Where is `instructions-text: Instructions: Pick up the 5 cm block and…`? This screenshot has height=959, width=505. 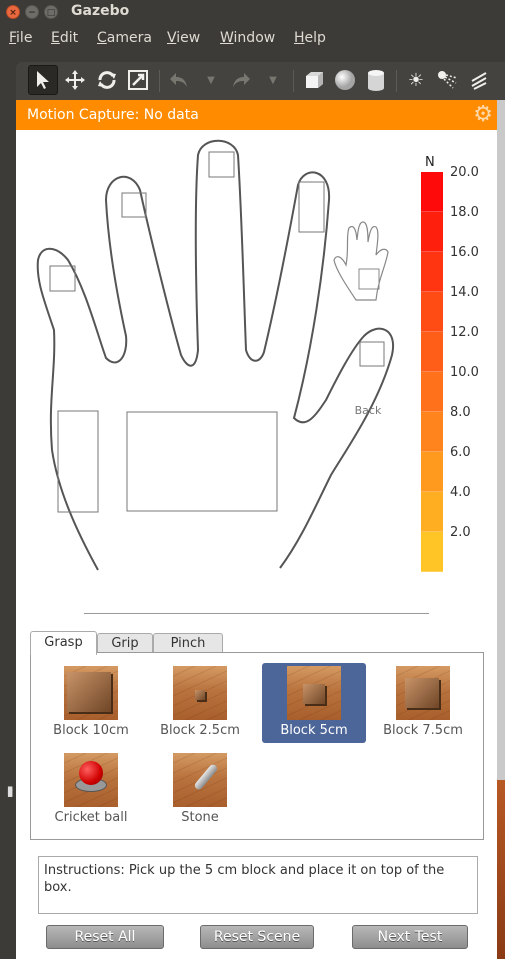
instructions-text: Instructions: Pick up the 5 cm block and… is located at coordinates (258, 885).